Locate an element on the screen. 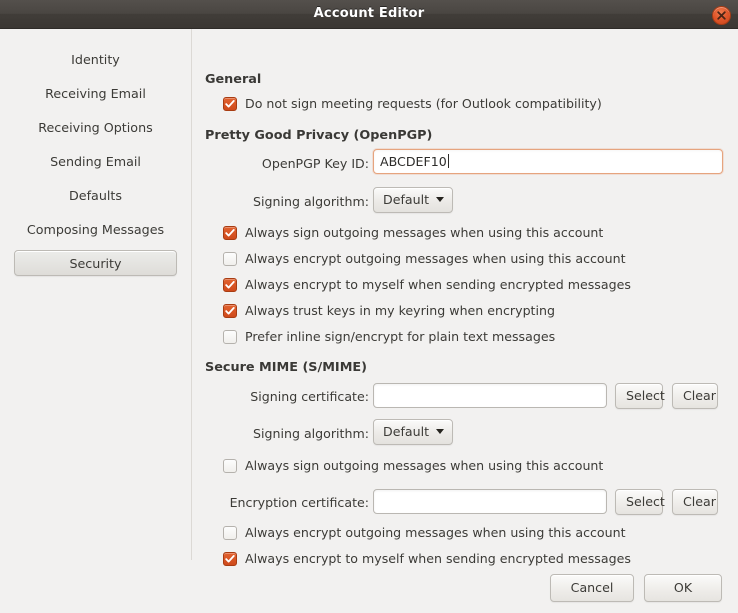  sidebar-item-label: Receiving Options is located at coordinates (95, 127).